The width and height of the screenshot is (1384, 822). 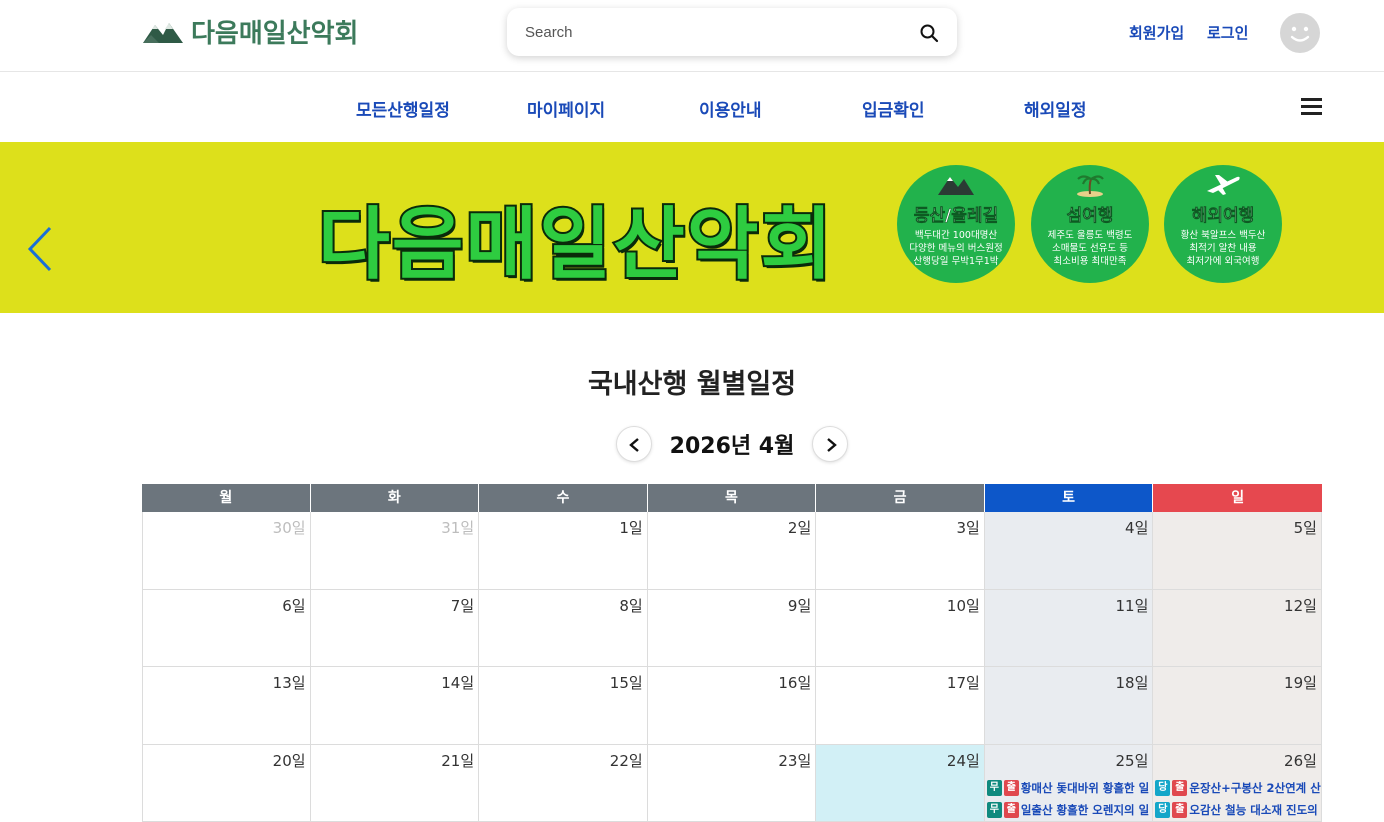 What do you see at coordinates (274, 31) in the screenshot?
I see `logo-text: 다음매일산악회` at bounding box center [274, 31].